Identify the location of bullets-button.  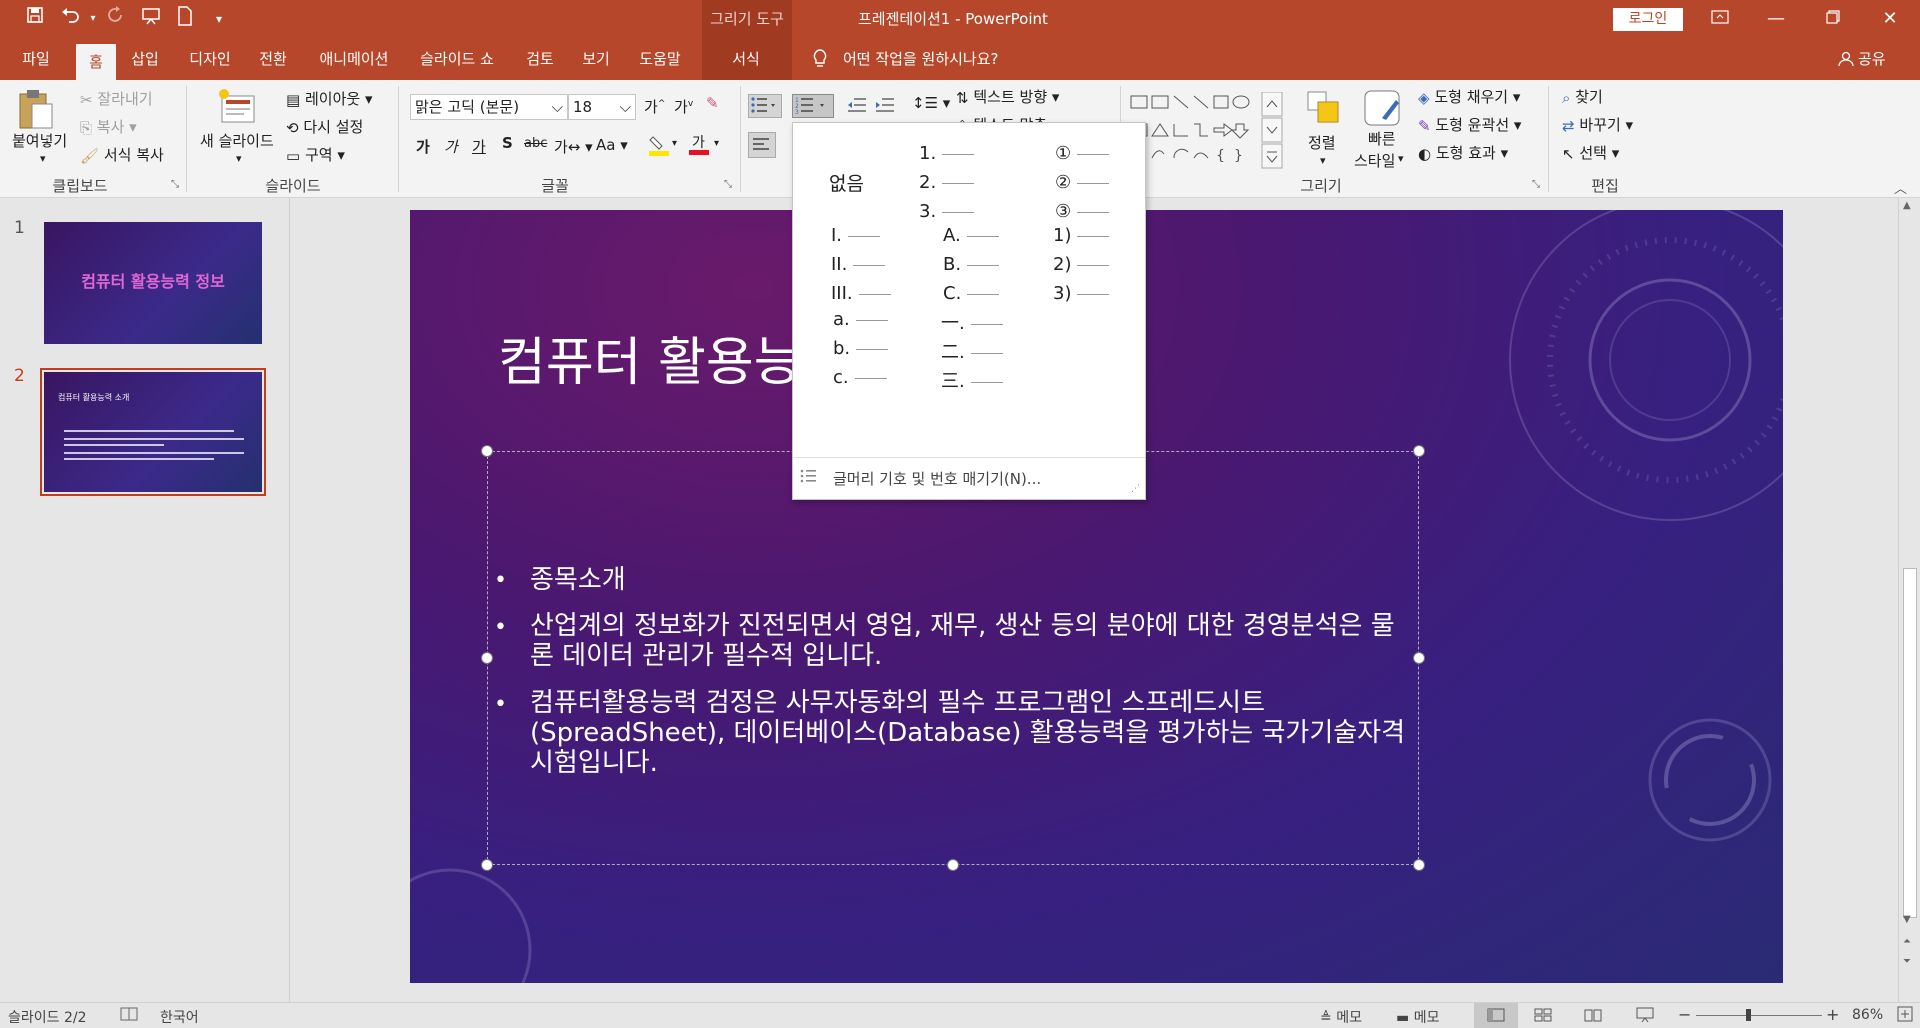
(765, 106).